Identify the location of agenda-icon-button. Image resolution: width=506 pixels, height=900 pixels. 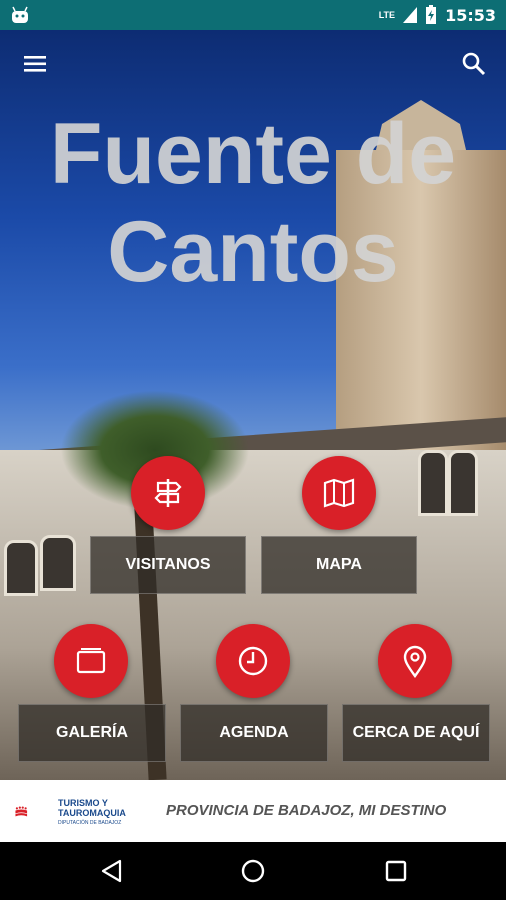
(253, 661).